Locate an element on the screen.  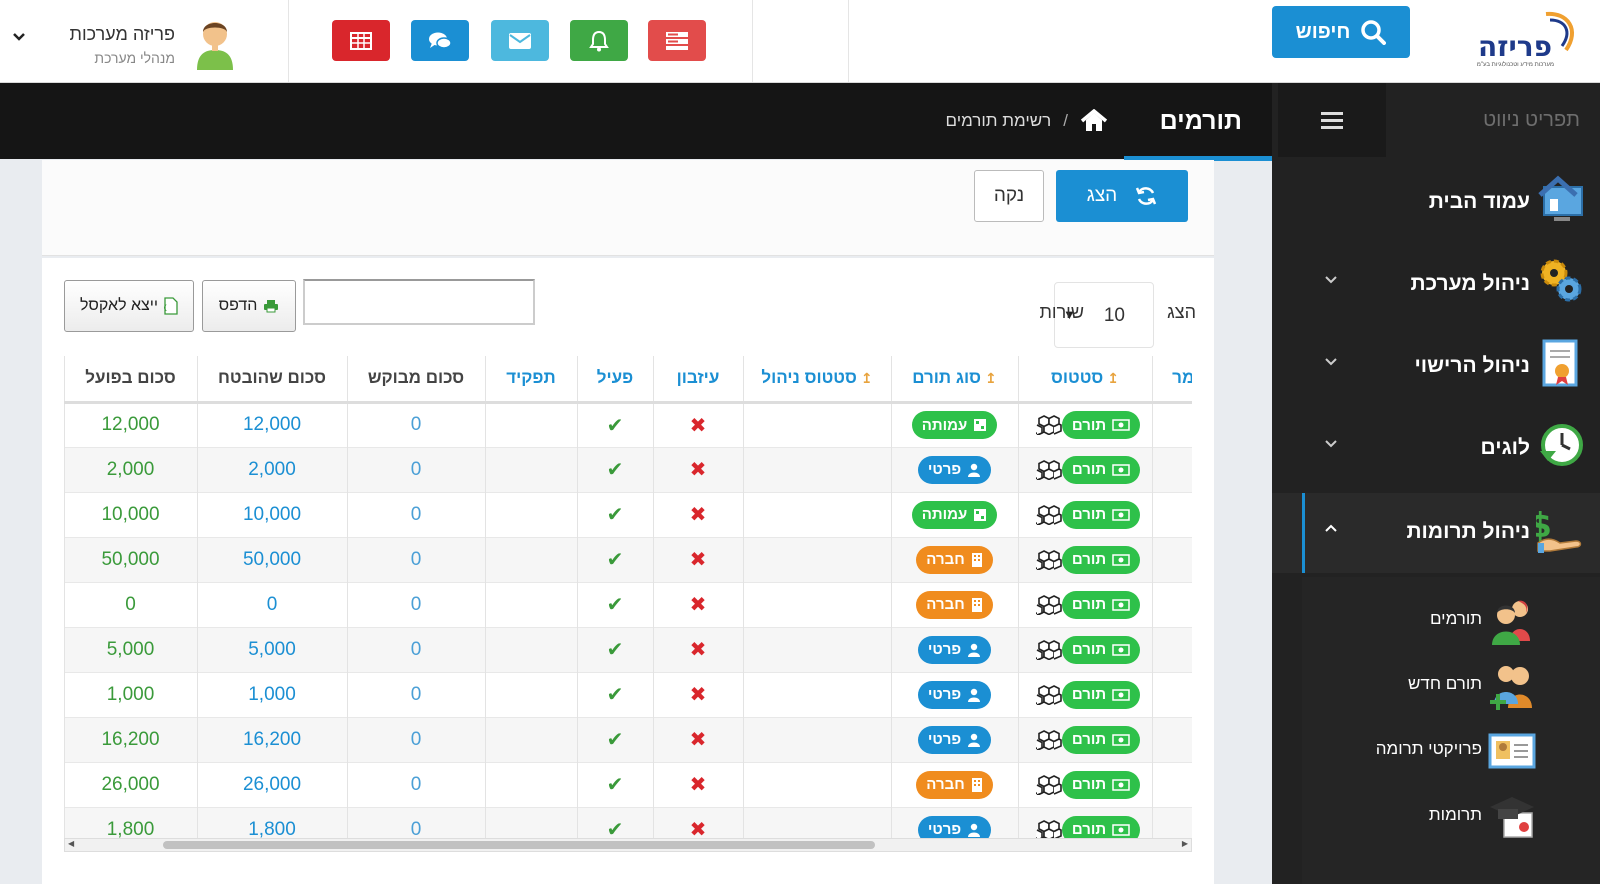
table-row: תורם פרטי ✖ ✔ 0 1,000 1,000 is located at coordinates (628, 694).